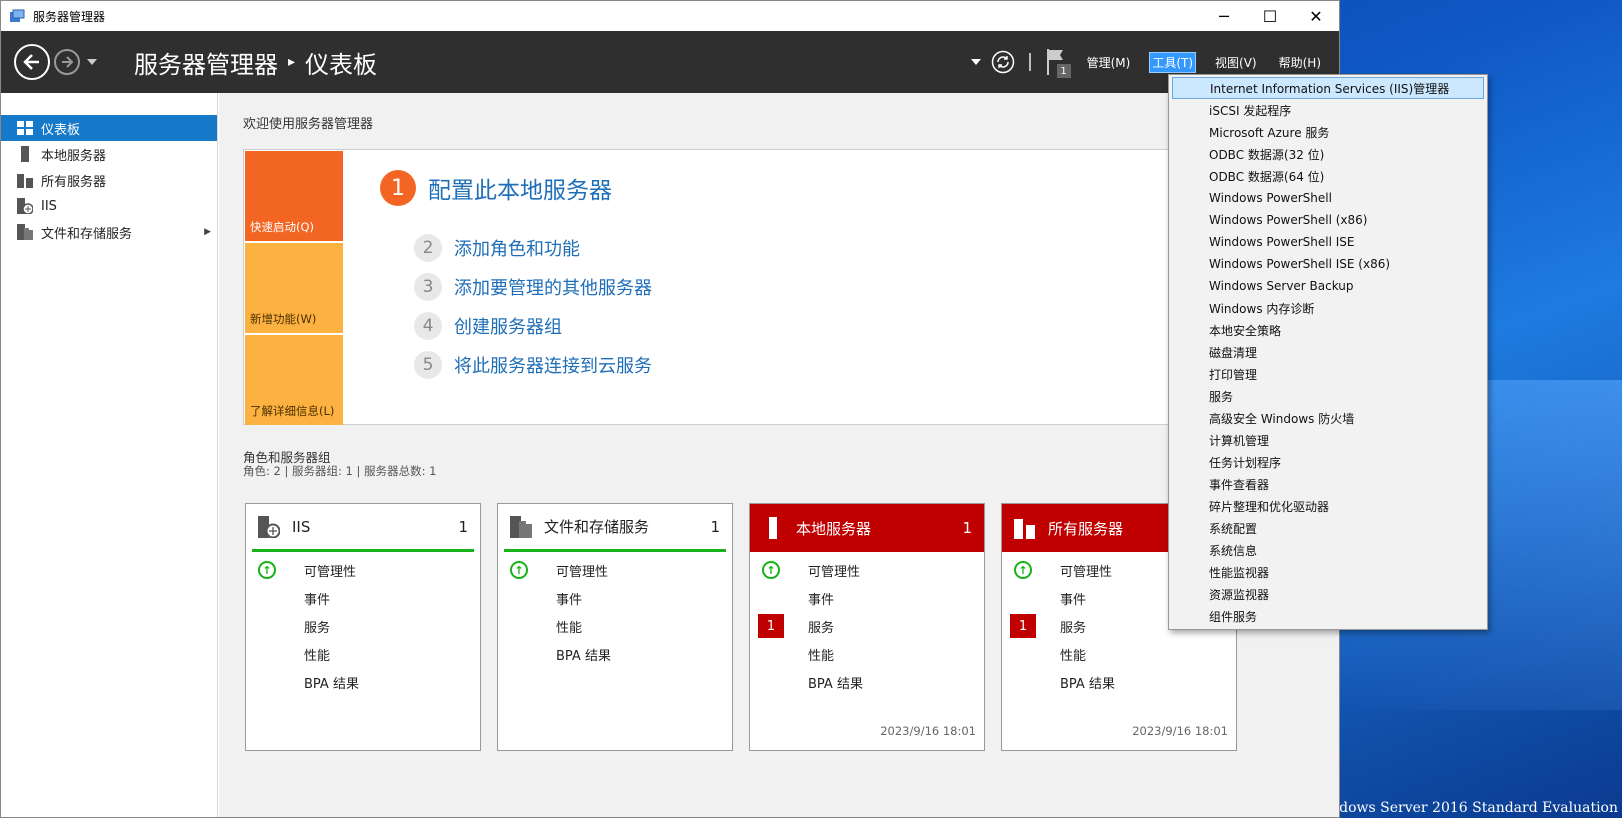  What do you see at coordinates (109, 206) in the screenshot?
I see `sidebar-item-iis: IIS` at bounding box center [109, 206].